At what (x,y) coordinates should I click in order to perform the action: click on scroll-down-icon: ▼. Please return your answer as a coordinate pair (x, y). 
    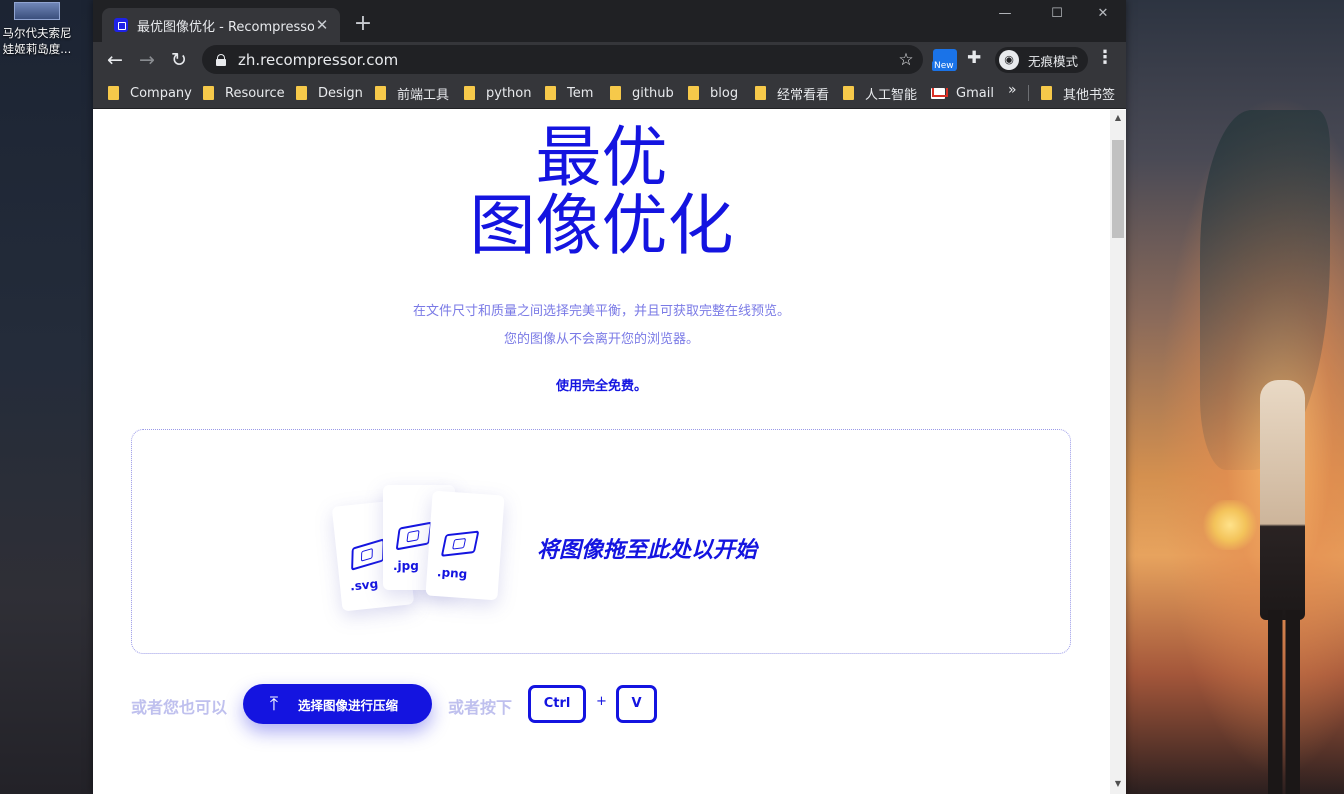
    Looking at the image, I should click on (1118, 784).